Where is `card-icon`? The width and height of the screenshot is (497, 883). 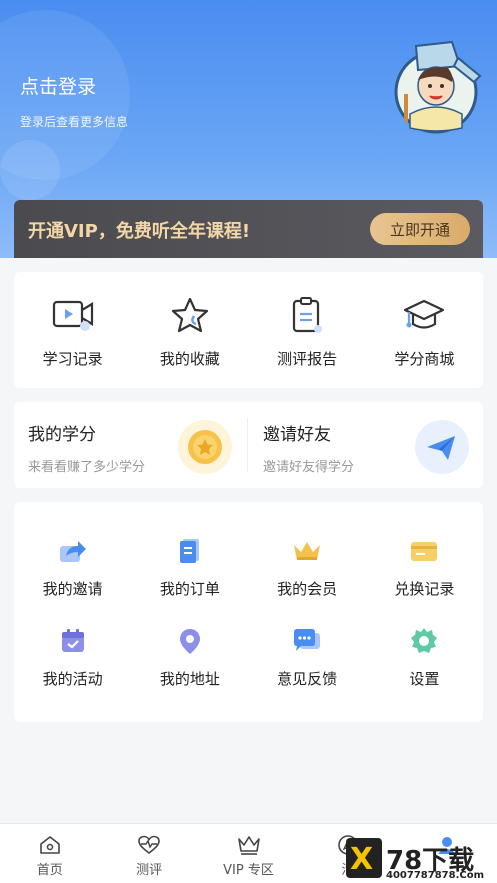
card-icon is located at coordinates (424, 551).